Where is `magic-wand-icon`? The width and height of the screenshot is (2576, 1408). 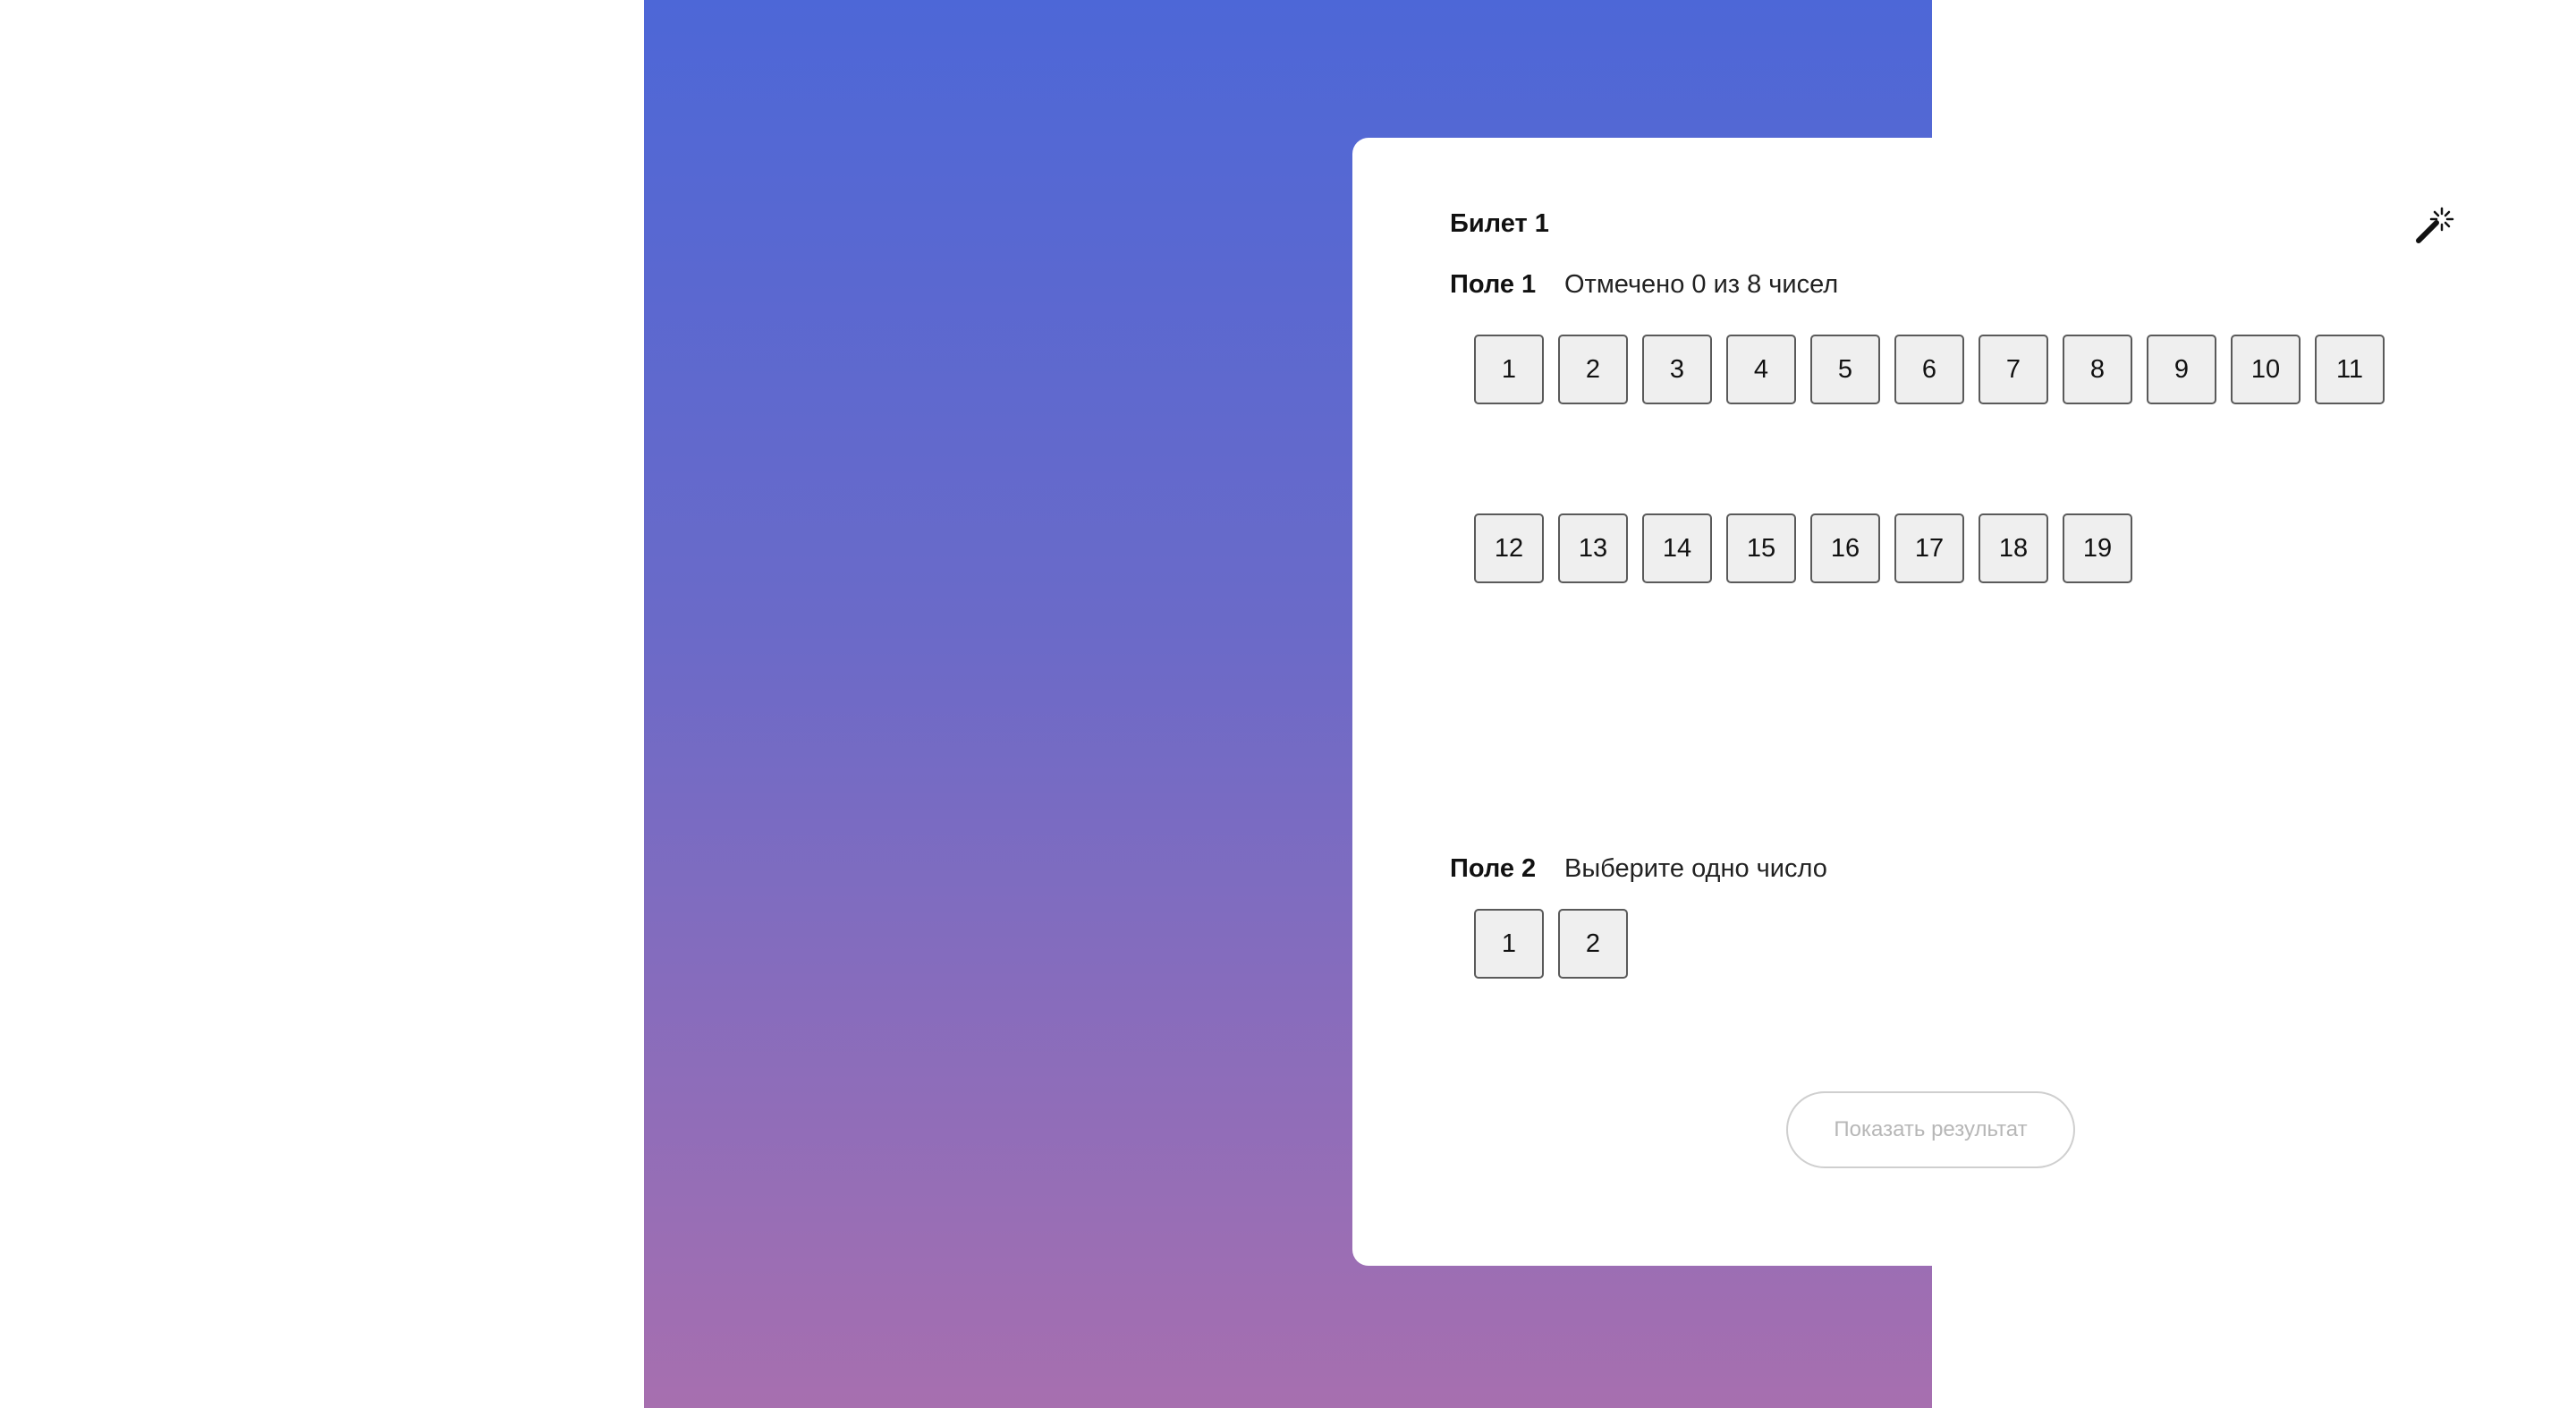 magic-wand-icon is located at coordinates (2433, 225).